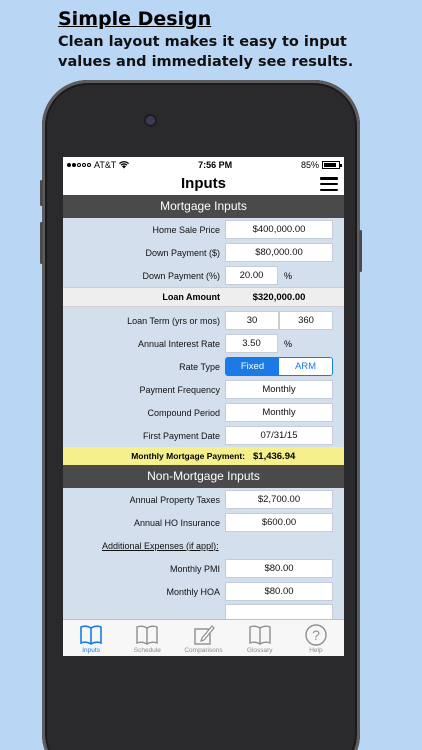 This screenshot has height=750, width=422. I want to click on hamburger-menu-icon, so click(329, 184).